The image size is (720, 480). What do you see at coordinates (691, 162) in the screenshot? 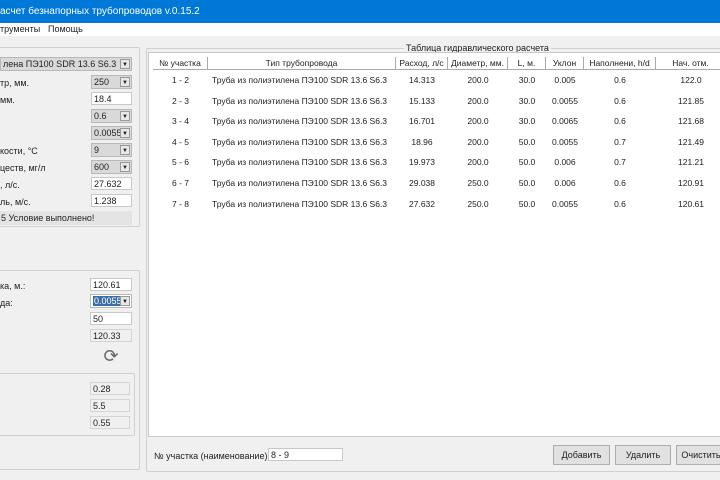
I see `table-cell: 121.21` at bounding box center [691, 162].